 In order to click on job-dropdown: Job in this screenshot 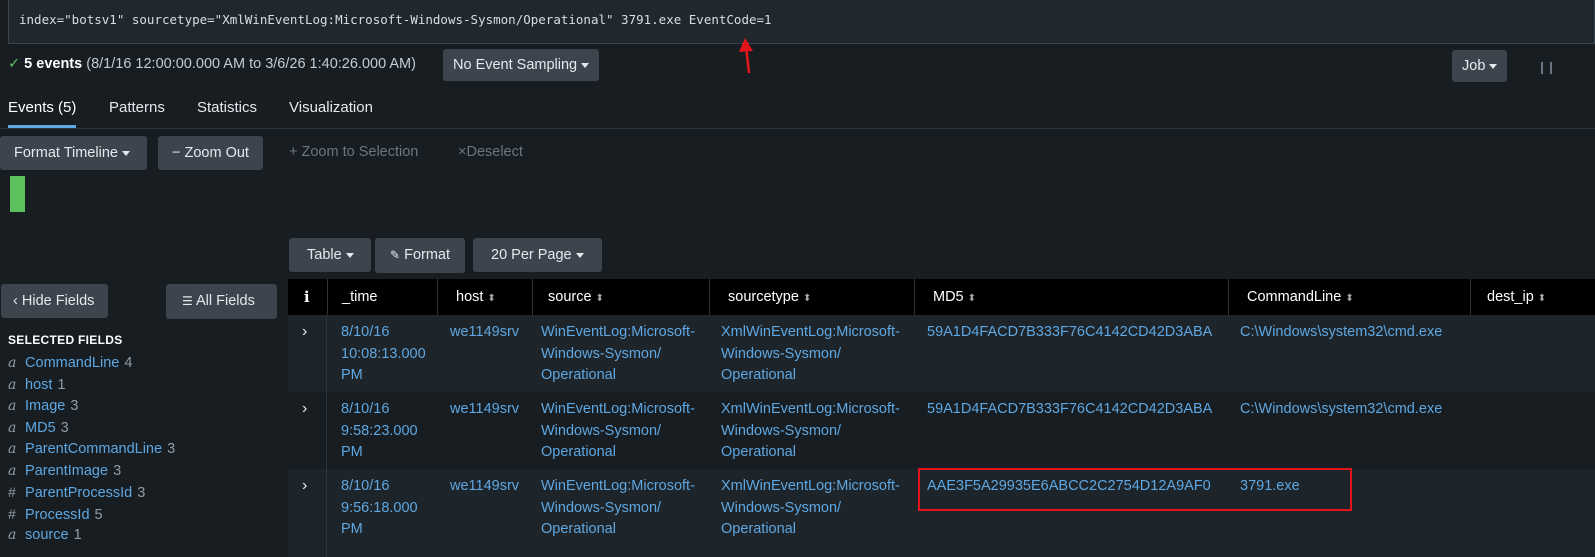, I will do `click(1480, 66)`.